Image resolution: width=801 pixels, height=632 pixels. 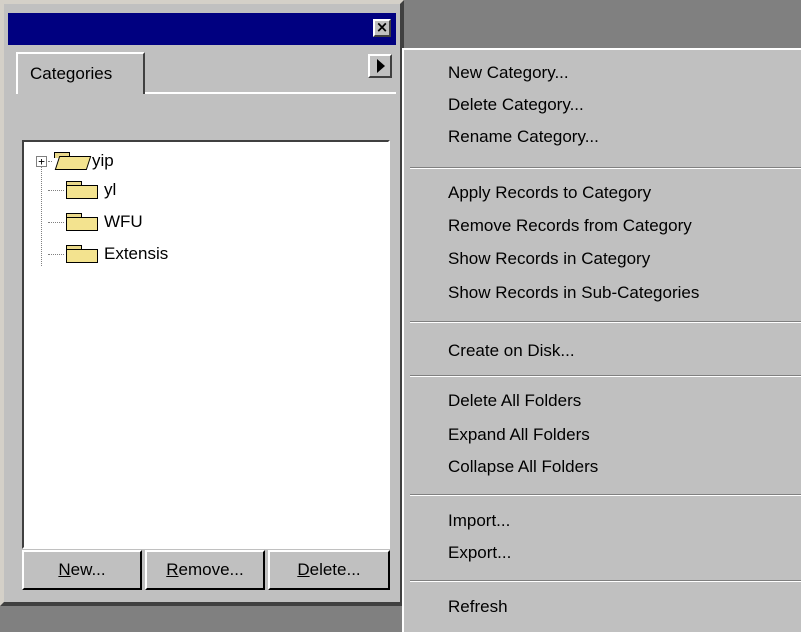 I want to click on tab-categories: Categories, so click(x=80, y=73).